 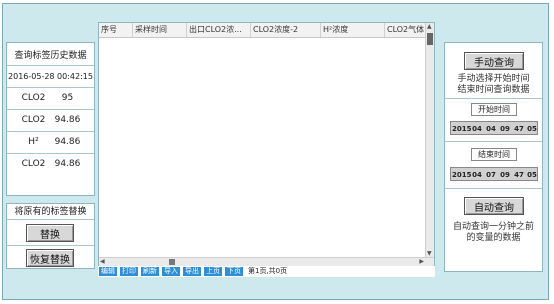 What do you see at coordinates (494, 109) in the screenshot?
I see `start-time-caption: 开始时间` at bounding box center [494, 109].